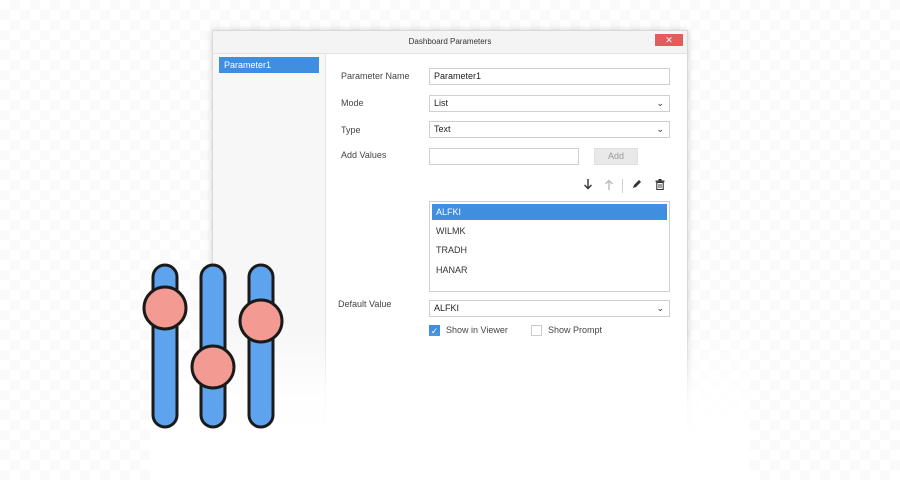  I want to click on pencil-icon, so click(637, 186).